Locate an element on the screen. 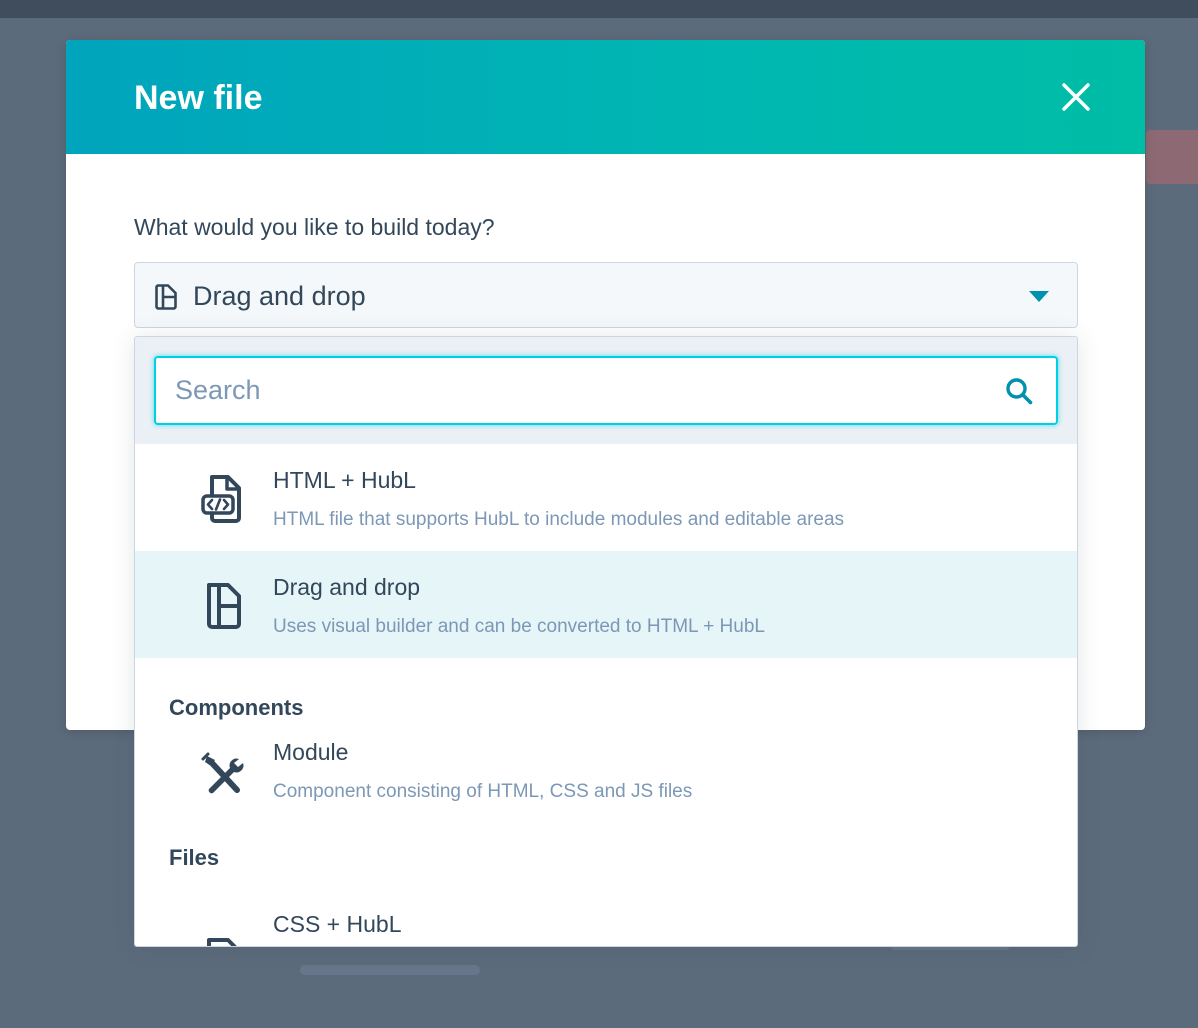 Image resolution: width=1198 pixels, height=1028 pixels. group-heading-components: Components is located at coordinates (606, 694).